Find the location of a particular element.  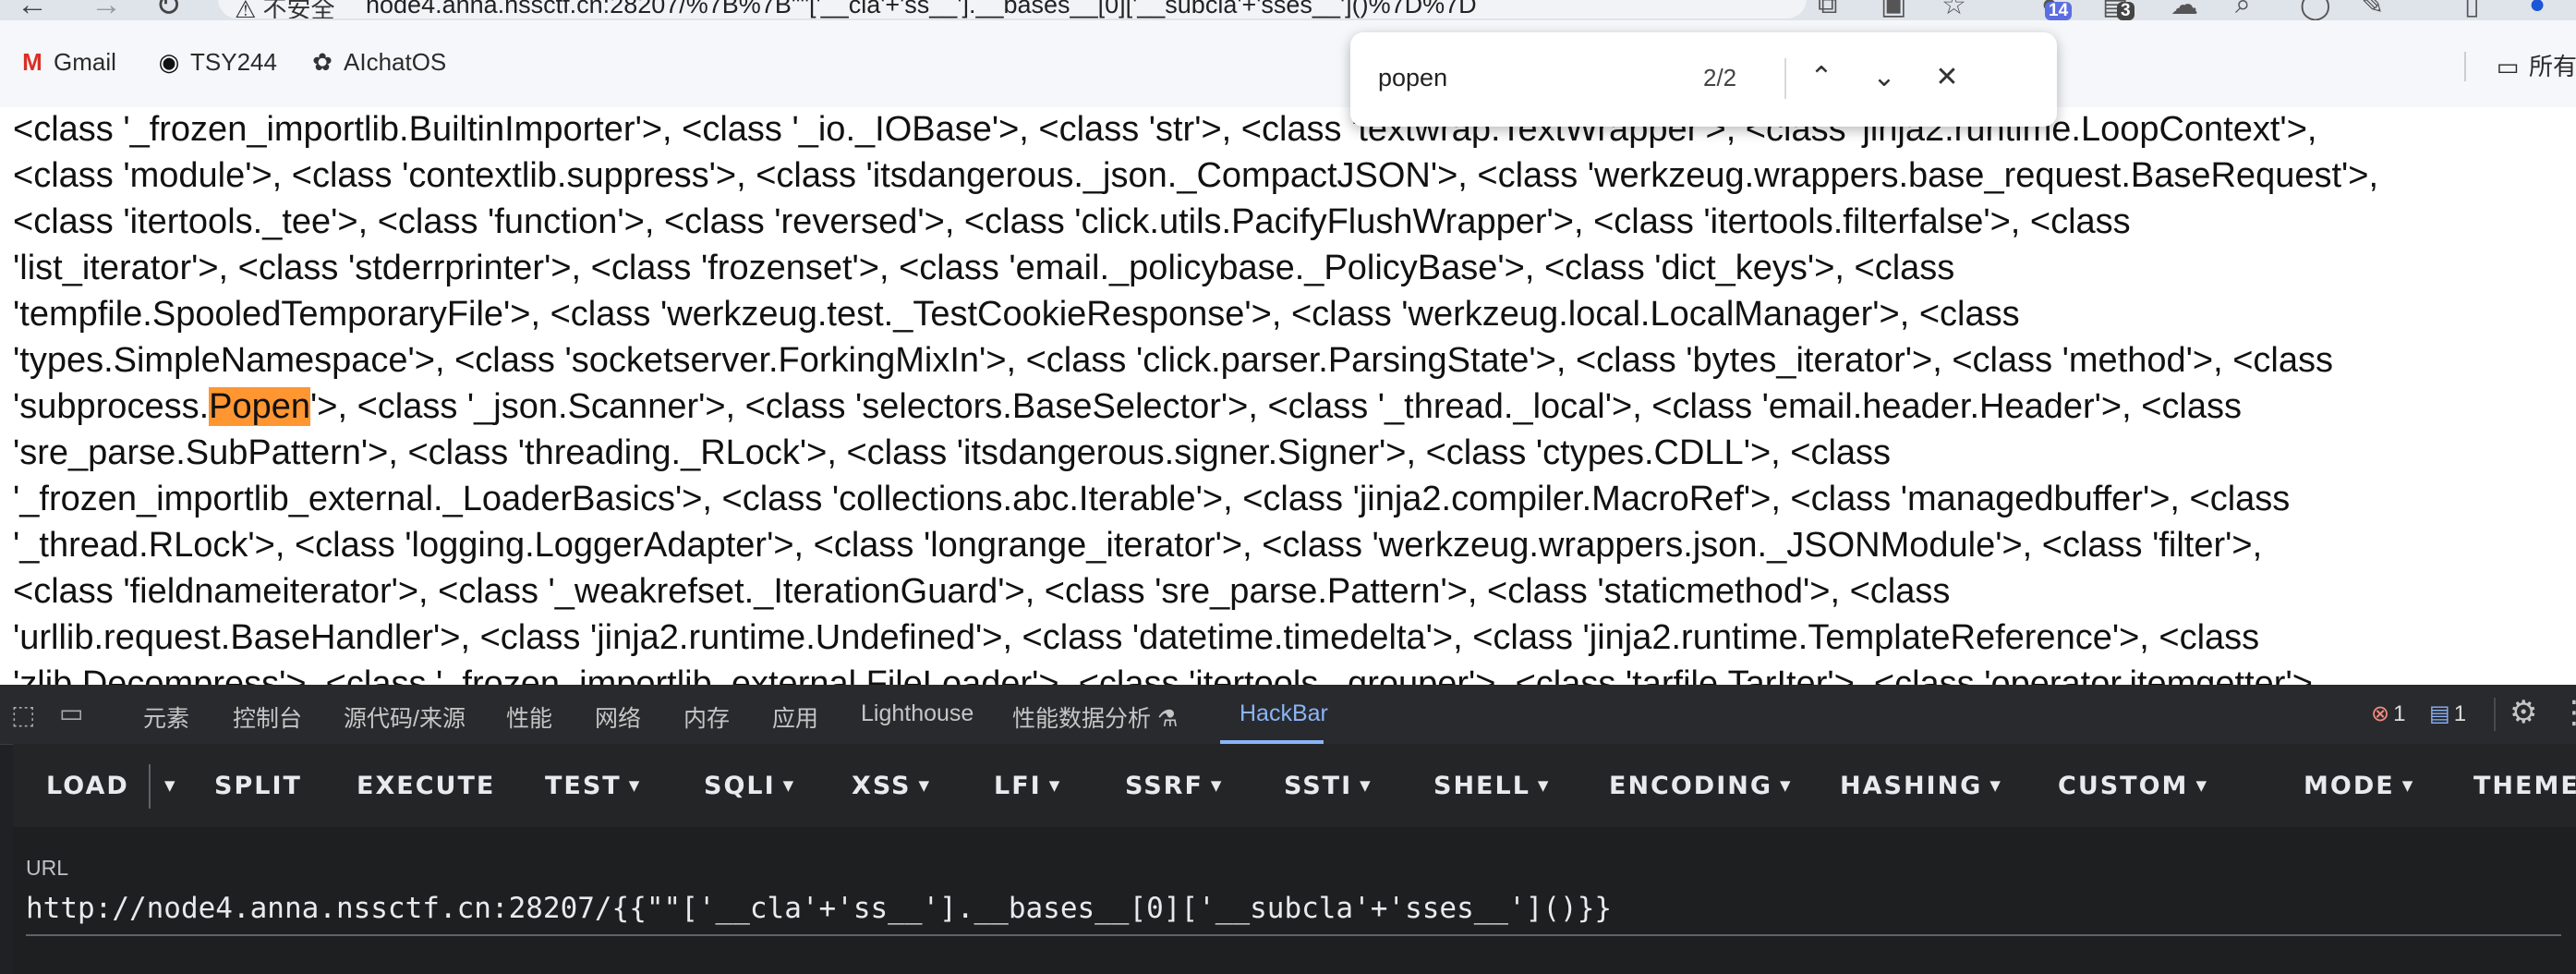

star-icon: ☆ is located at coordinates (1953, 10).